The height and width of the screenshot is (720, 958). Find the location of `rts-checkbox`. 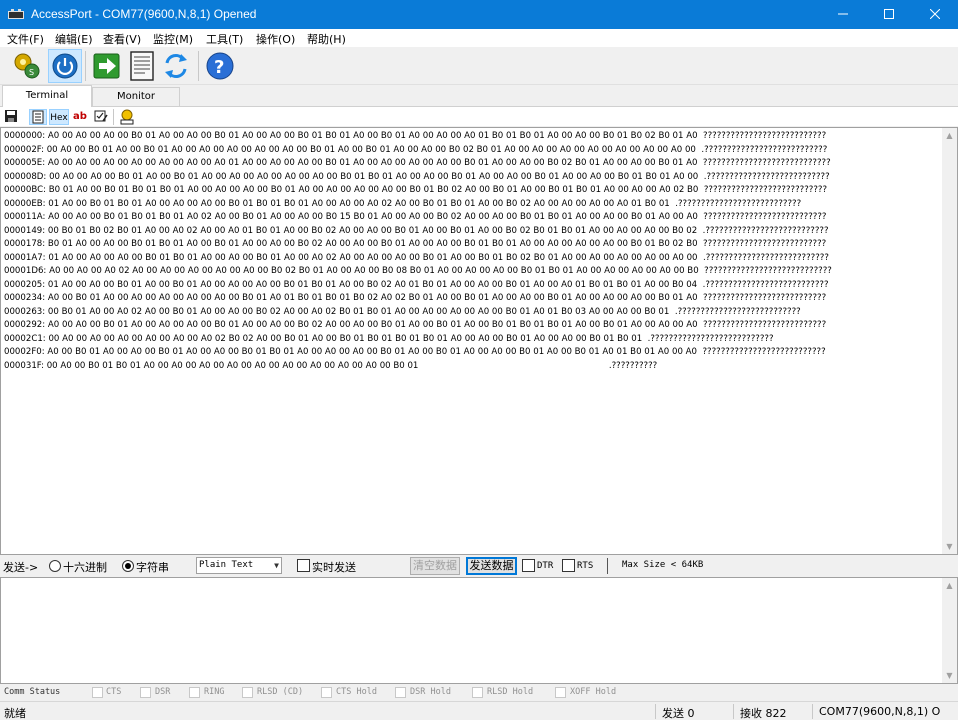

rts-checkbox is located at coordinates (568, 565).